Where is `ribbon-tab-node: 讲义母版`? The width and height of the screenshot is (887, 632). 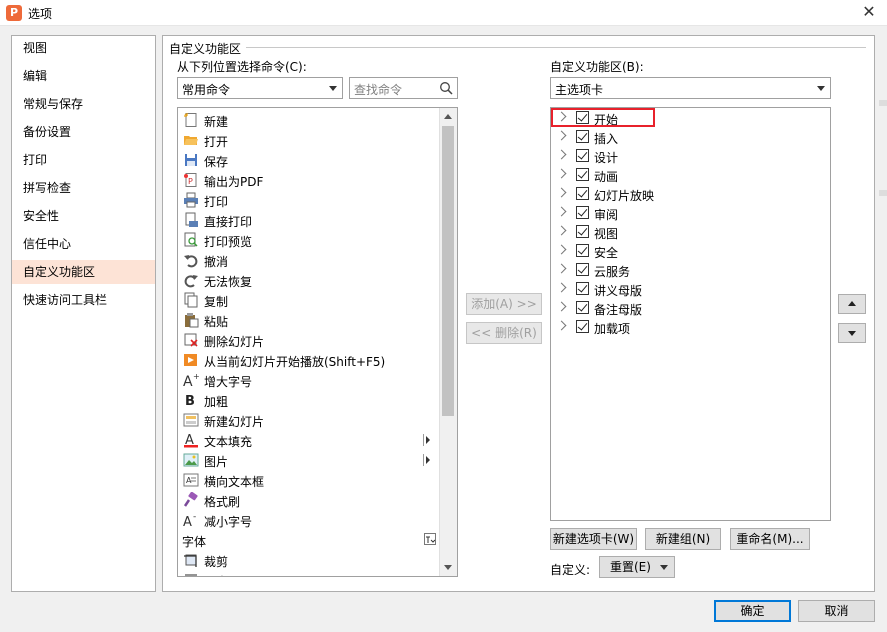
ribbon-tab-node: 讲义母版 is located at coordinates (690, 289).